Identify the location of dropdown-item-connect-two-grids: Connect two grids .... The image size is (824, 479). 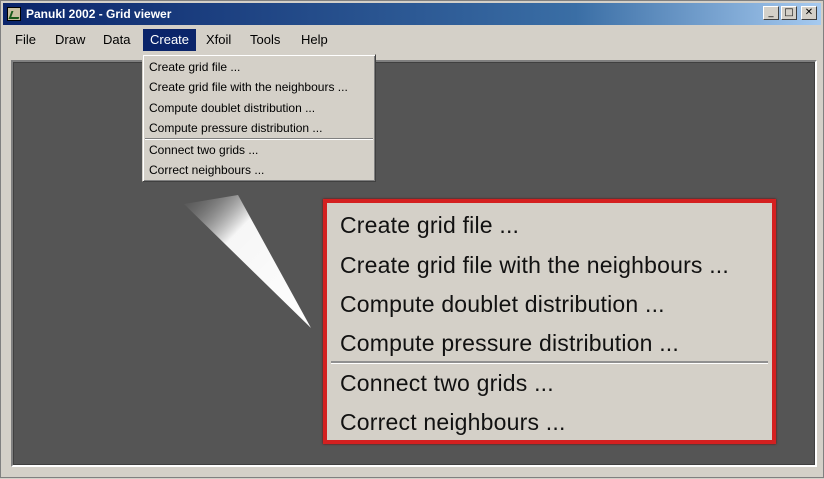
(202, 150).